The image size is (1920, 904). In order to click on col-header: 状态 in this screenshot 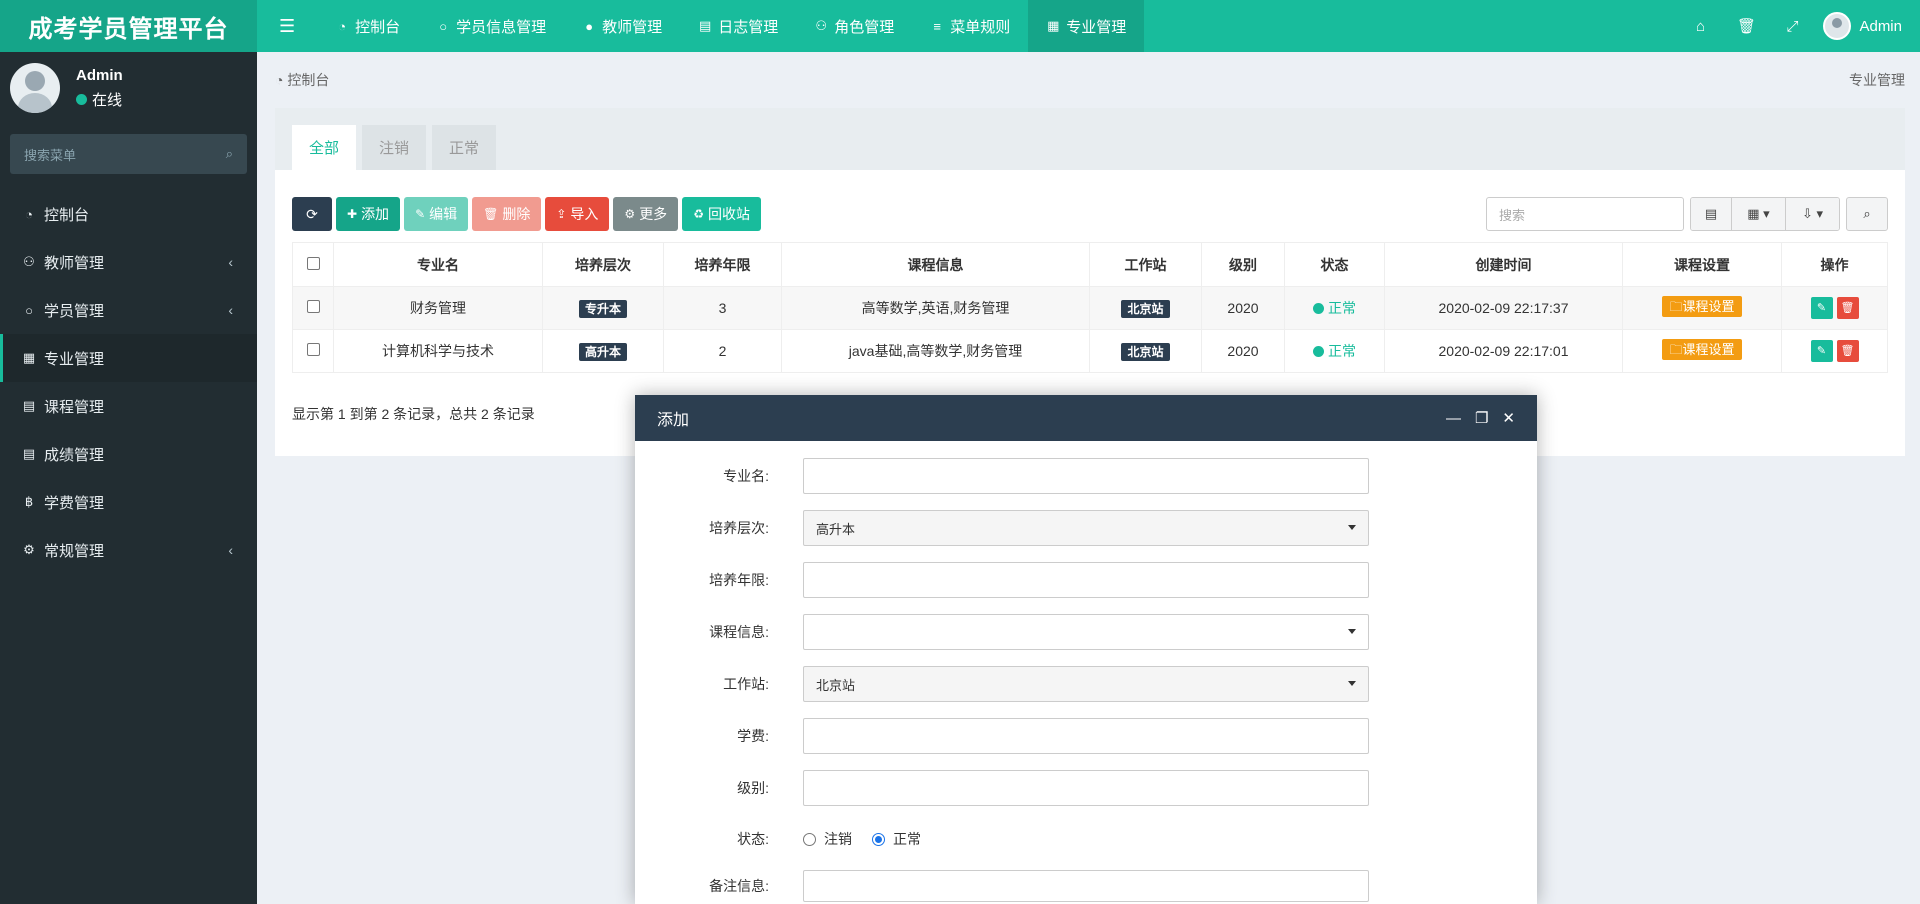, I will do `click(1334, 264)`.